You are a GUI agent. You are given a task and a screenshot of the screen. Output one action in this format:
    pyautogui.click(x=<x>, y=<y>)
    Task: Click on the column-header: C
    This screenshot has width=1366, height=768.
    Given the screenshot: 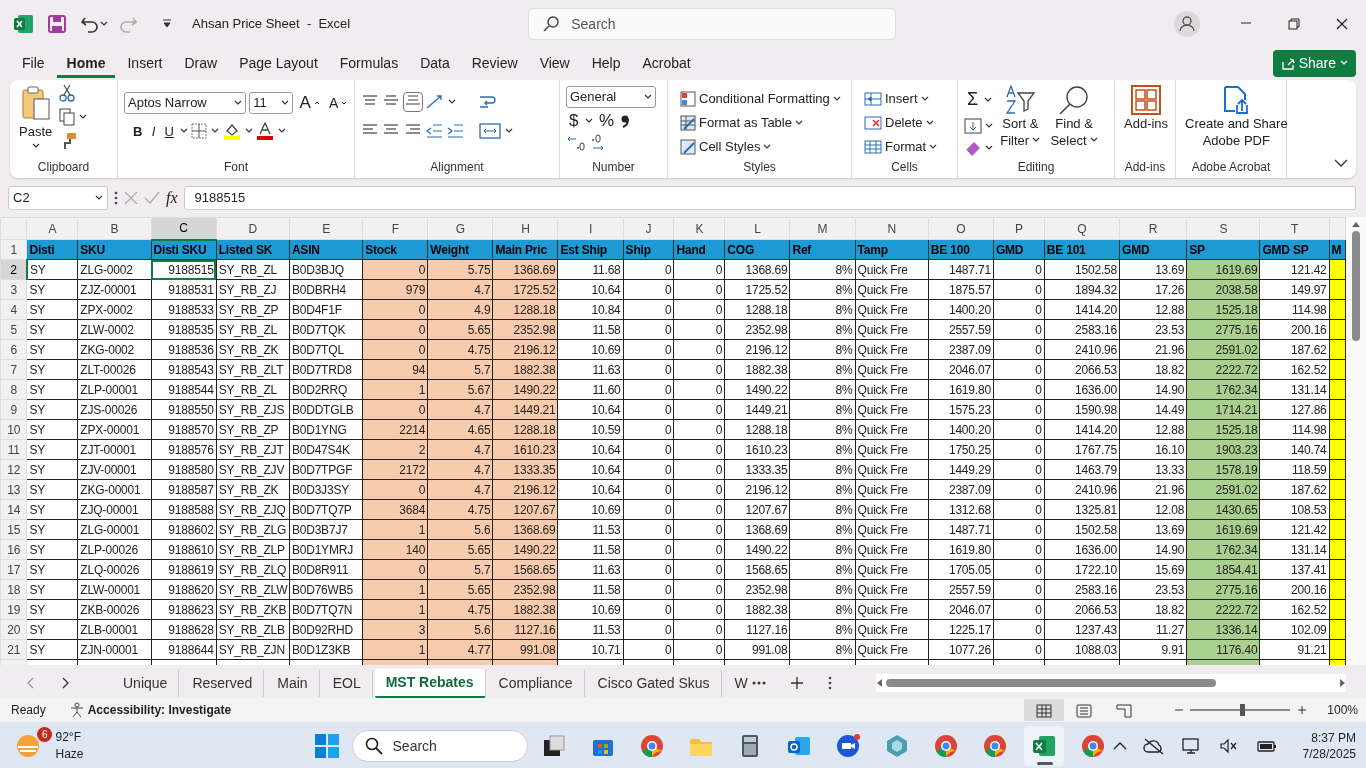 What is the action you would take?
    pyautogui.click(x=184, y=228)
    